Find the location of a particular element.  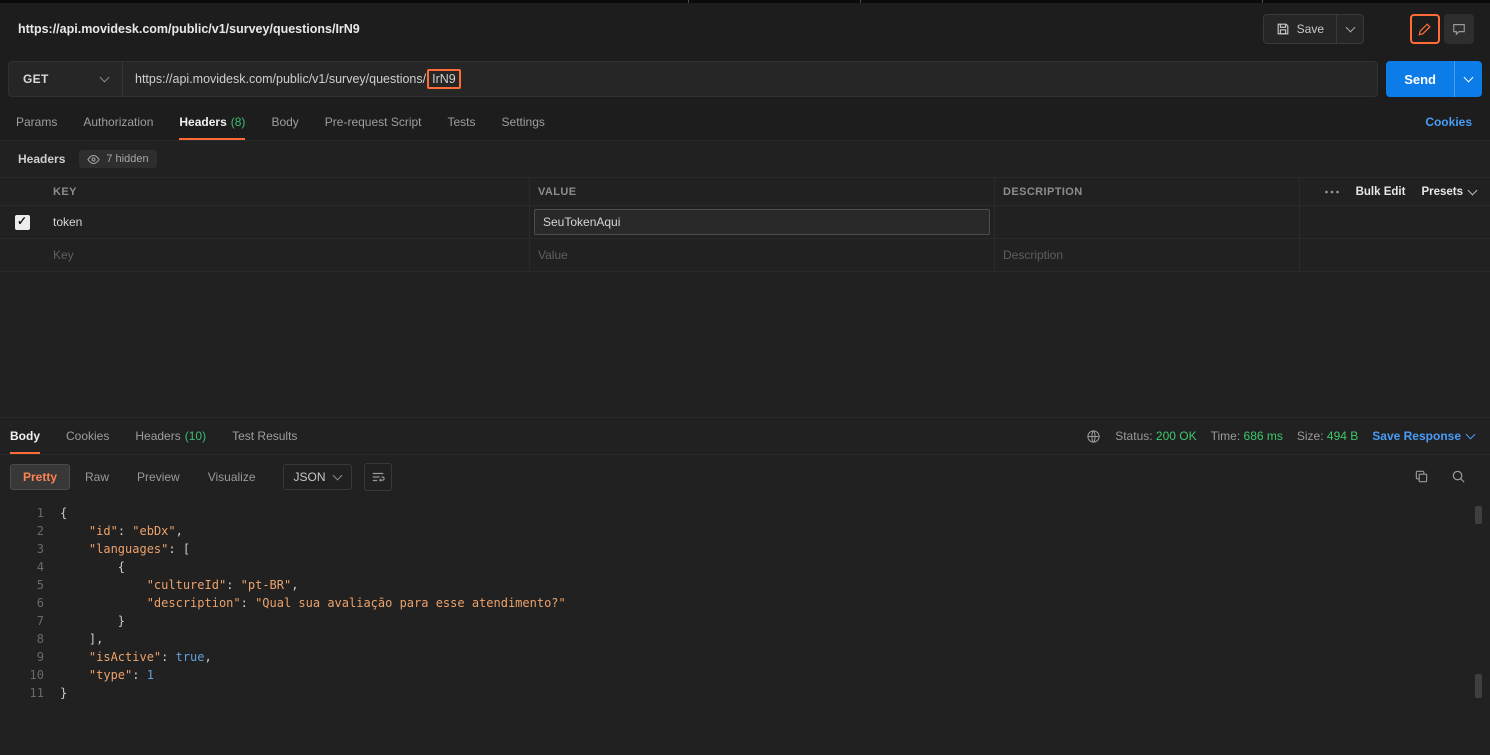

view-tab-pretty: Pretty is located at coordinates (40, 476).